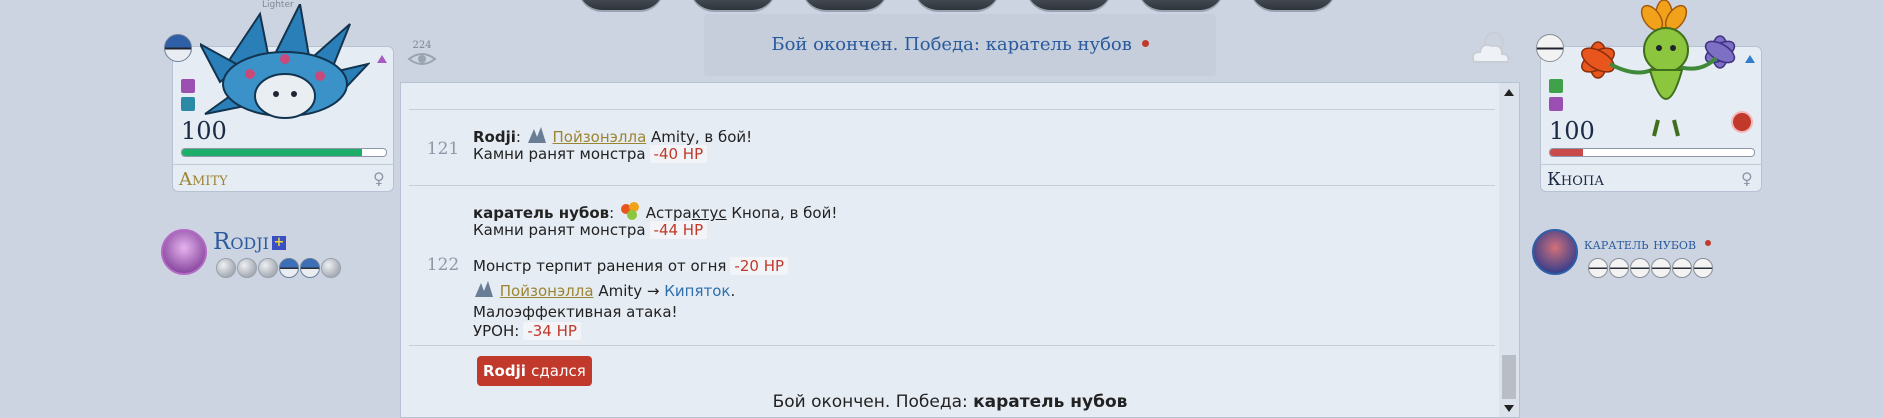 This screenshot has height=418, width=1884. What do you see at coordinates (604, 289) in the screenshot?
I see `log-line: Пойзонэлла Amity → Кипяток.` at bounding box center [604, 289].